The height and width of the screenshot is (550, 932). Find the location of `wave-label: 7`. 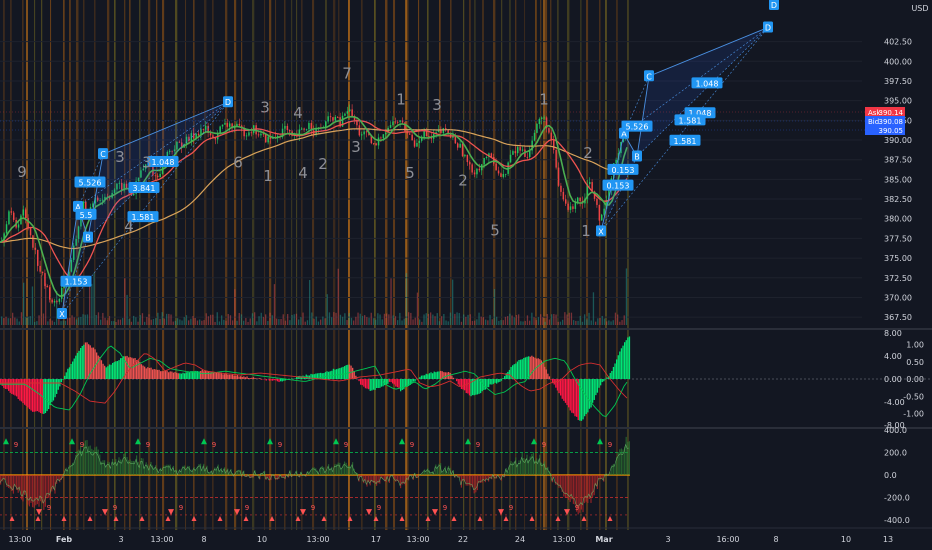

wave-label: 7 is located at coordinates (347, 74).